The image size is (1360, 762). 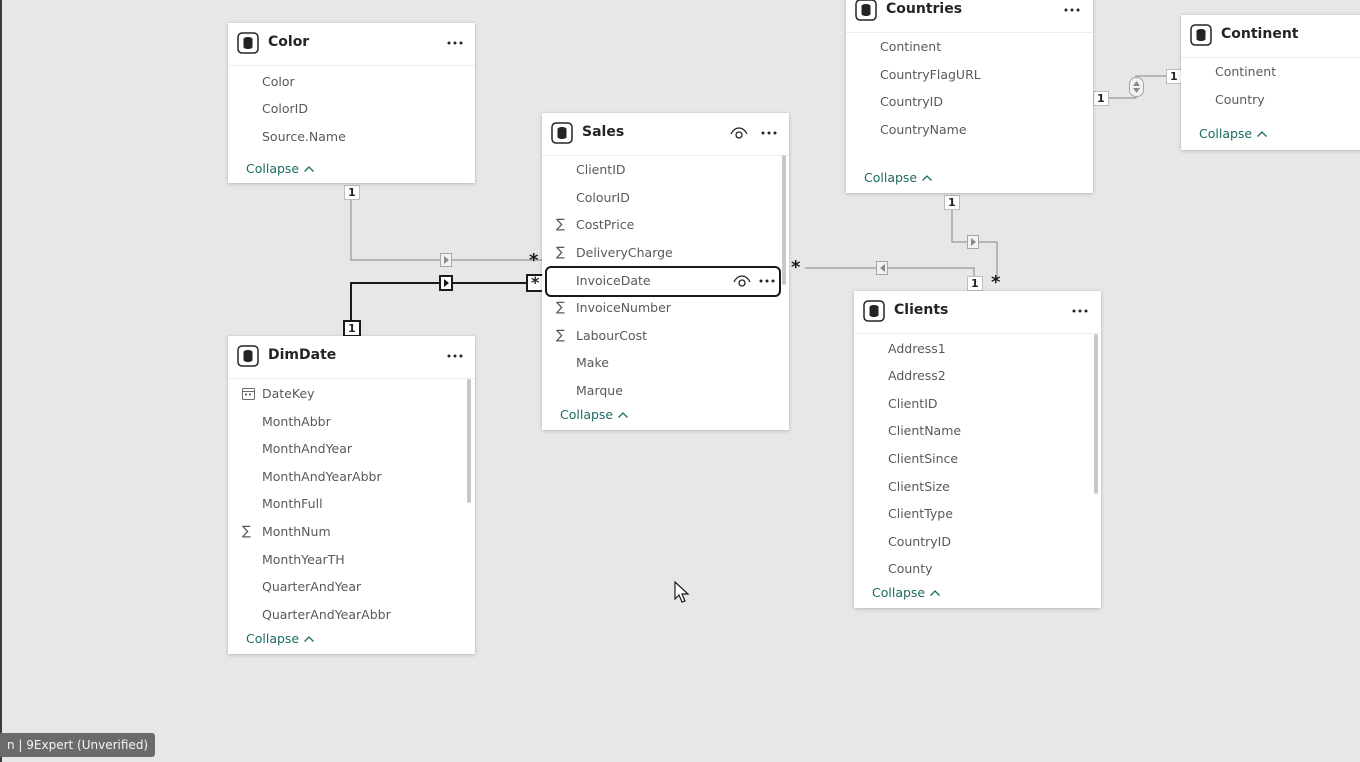 I want to click on field-row: ∑ InvoiceNumber, so click(x=665, y=307).